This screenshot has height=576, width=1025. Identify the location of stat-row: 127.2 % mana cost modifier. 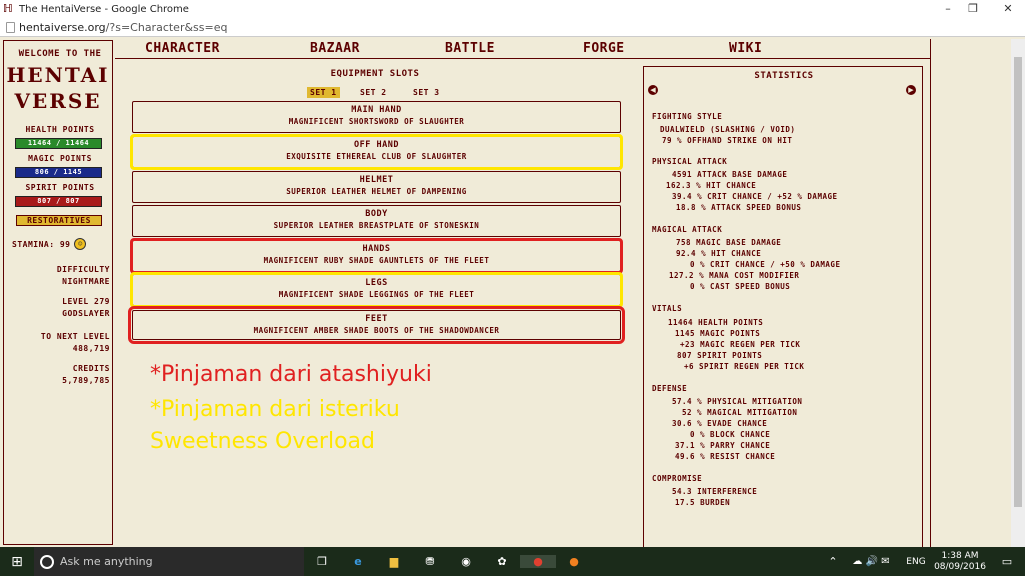
(734, 275).